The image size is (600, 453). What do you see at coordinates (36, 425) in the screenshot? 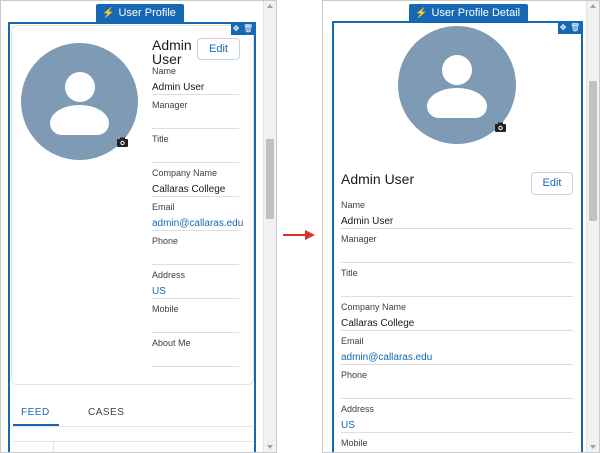
I see `active-tab-indicator` at bounding box center [36, 425].